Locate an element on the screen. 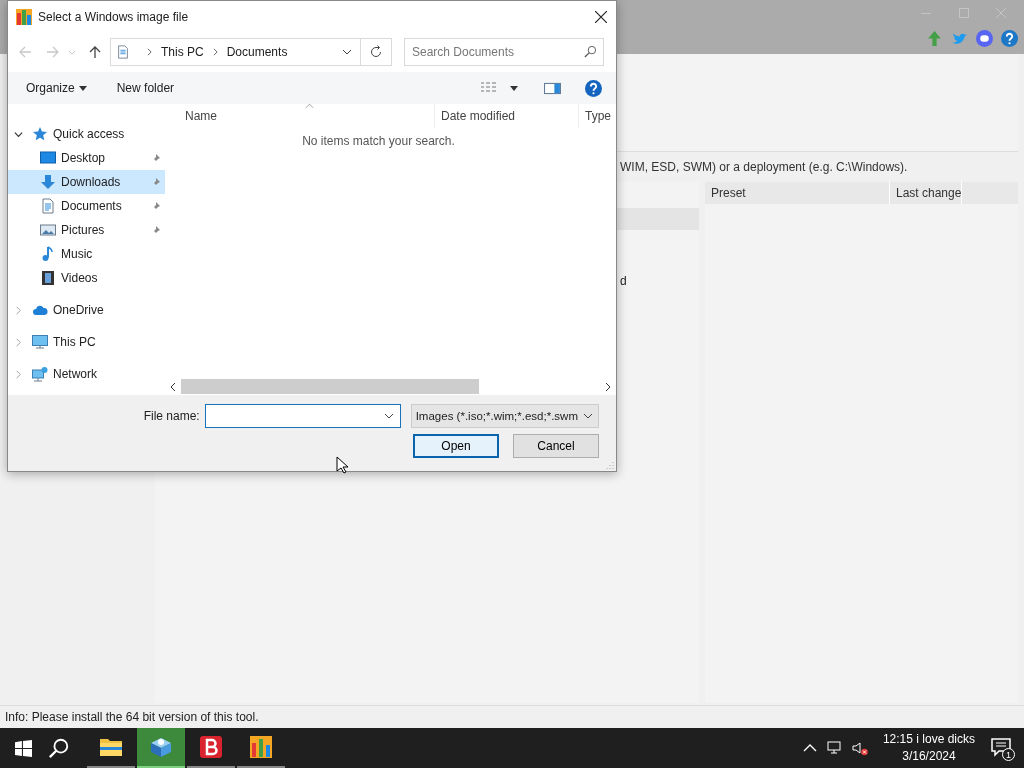 The width and height of the screenshot is (1024, 768). letter-icon is located at coordinates (211, 747).